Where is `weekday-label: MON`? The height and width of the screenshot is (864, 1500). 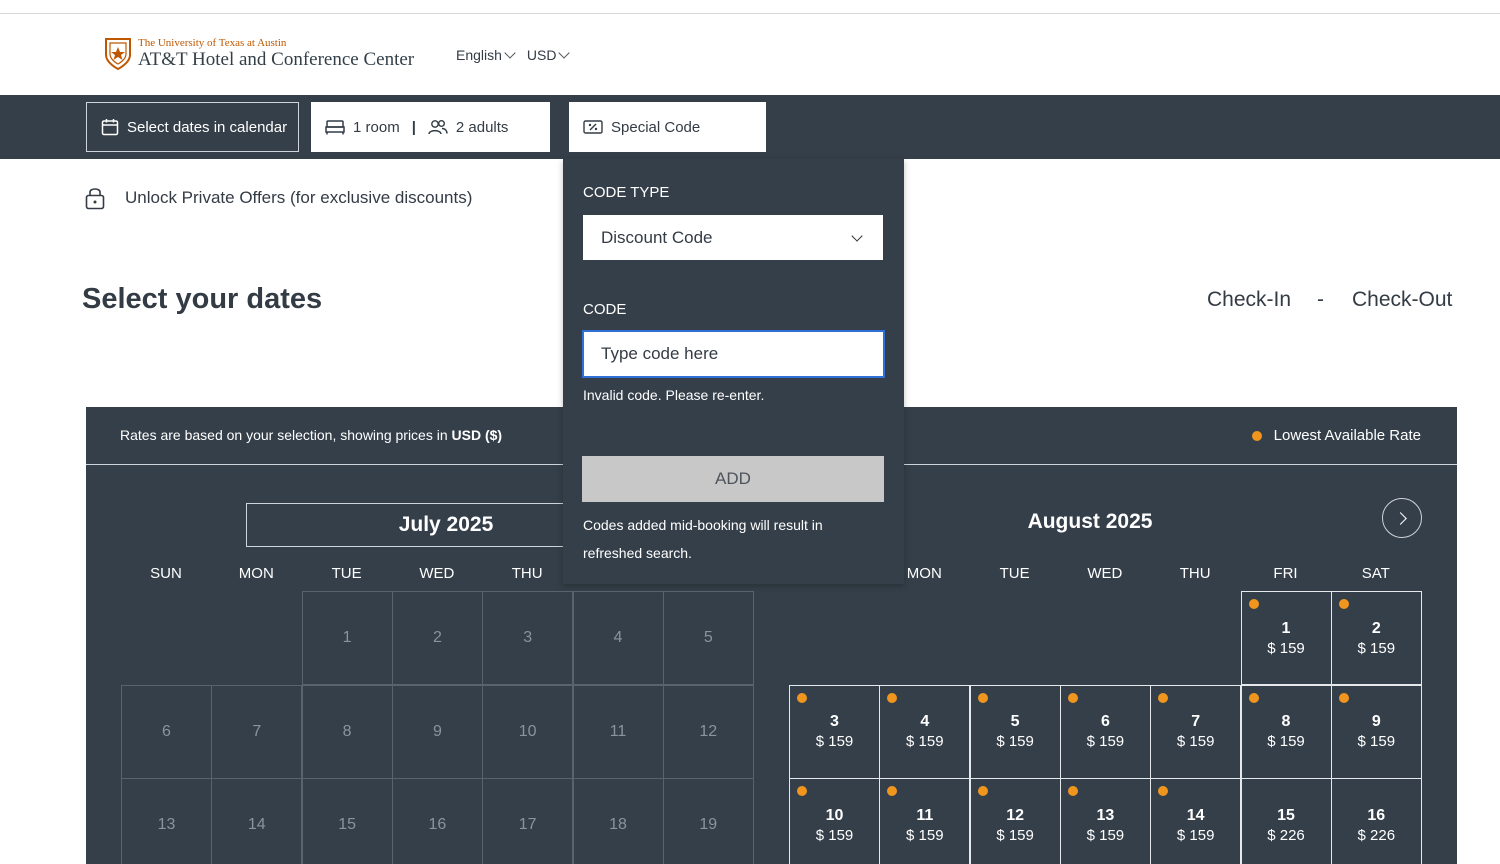
weekday-label: MON is located at coordinates (256, 573).